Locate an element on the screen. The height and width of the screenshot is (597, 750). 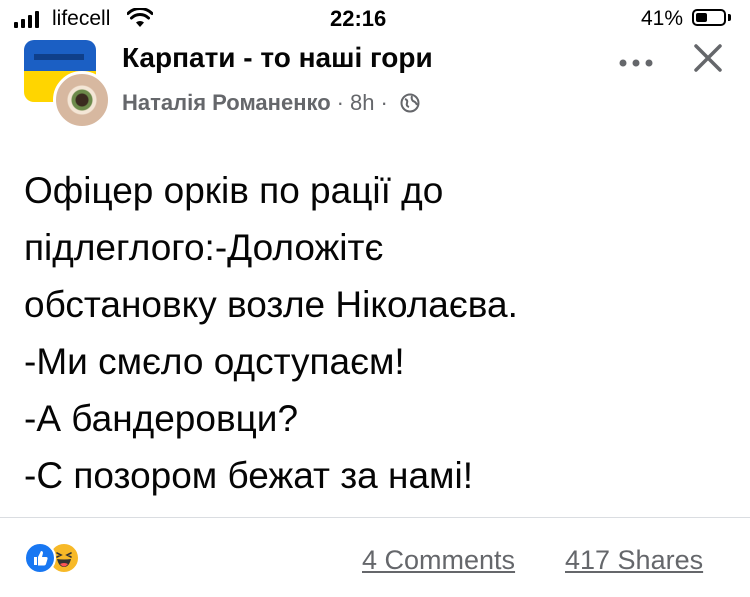
post-footer: 4 Comments 417 Shares is located at coordinates (375, 560).